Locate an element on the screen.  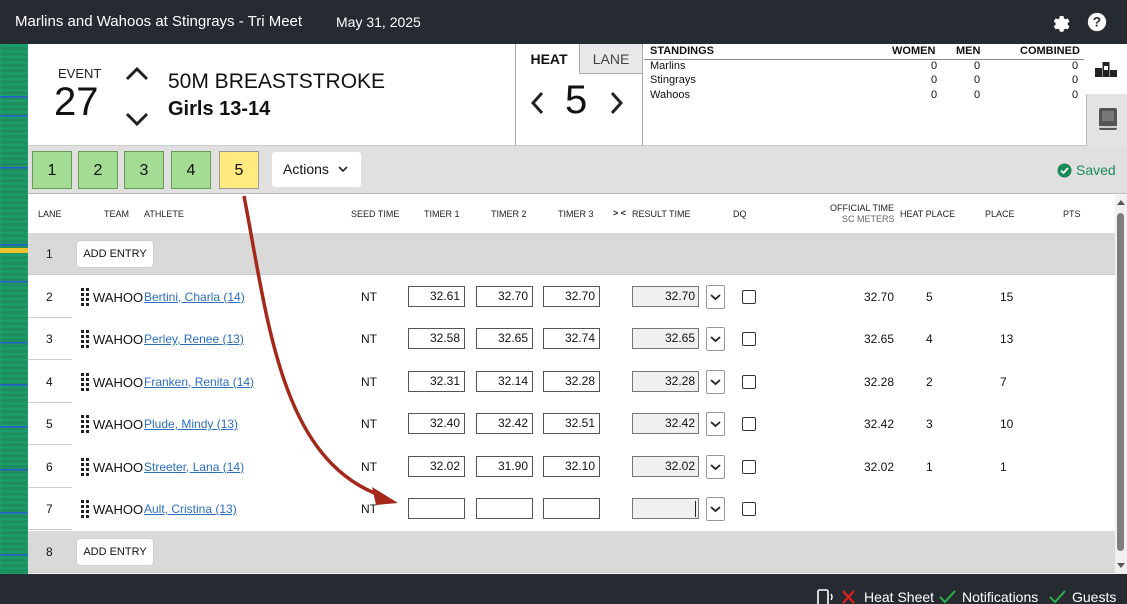
result-time-field: 32.02 is located at coordinates (665, 466).